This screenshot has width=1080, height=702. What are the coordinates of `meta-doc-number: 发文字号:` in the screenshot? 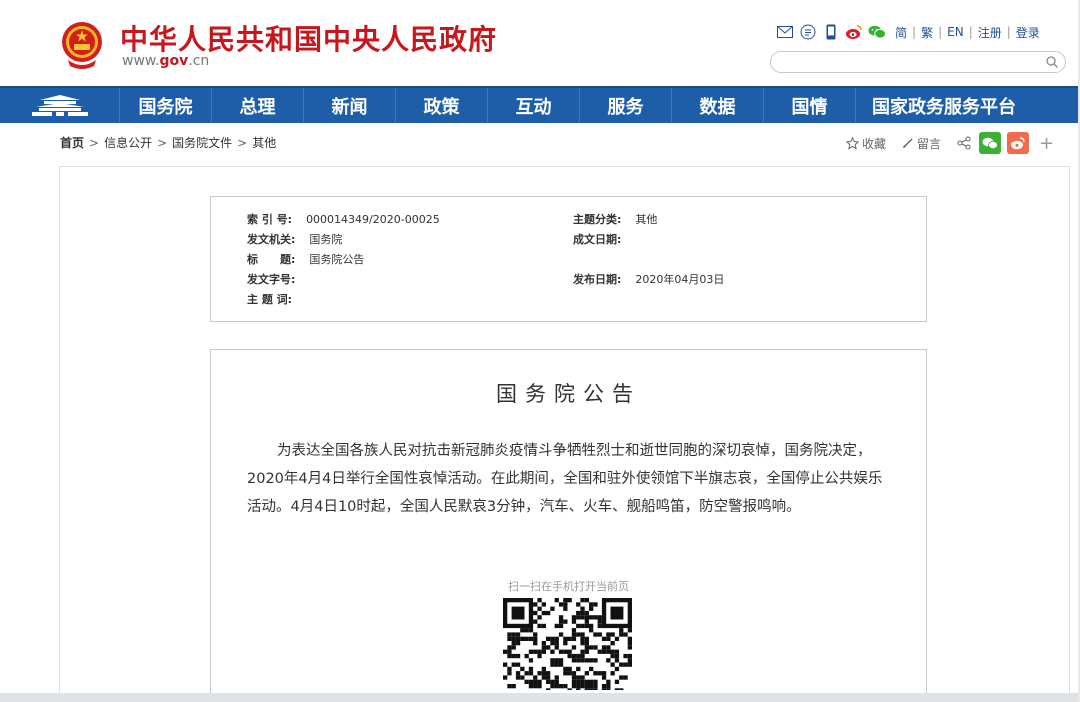 It's located at (278, 279).